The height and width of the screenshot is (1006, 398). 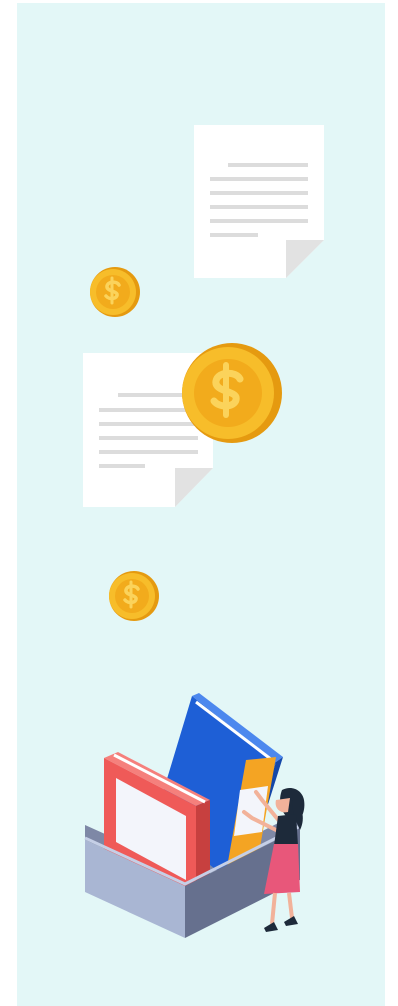 I want to click on coin-small-top-icon, so click(x=115, y=292).